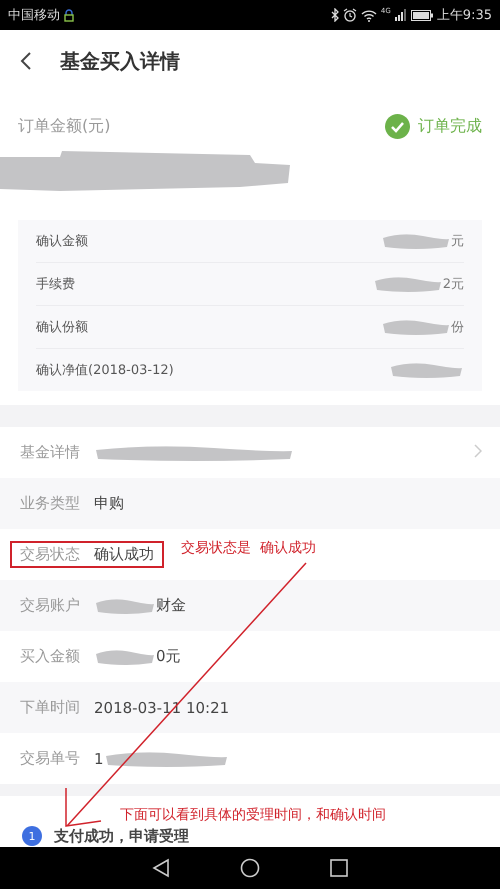 This screenshot has height=889, width=500. I want to click on carrier-name: 中国移动, so click(34, 15).